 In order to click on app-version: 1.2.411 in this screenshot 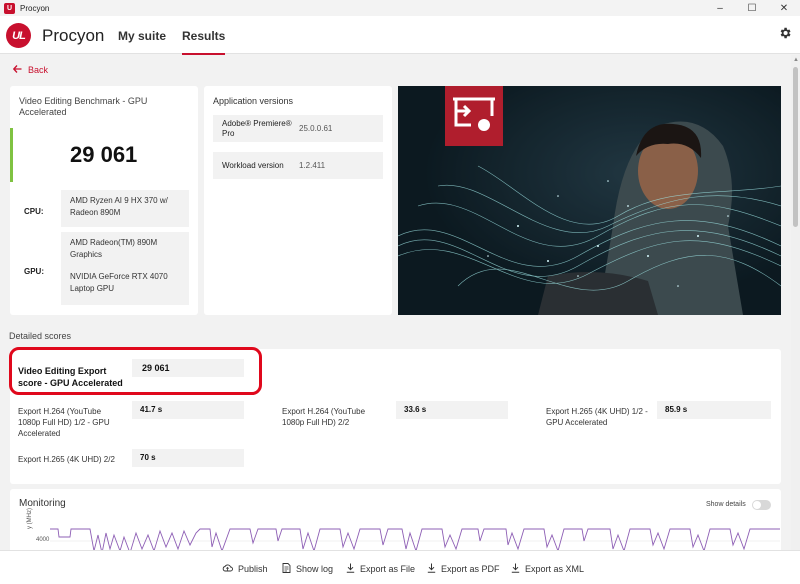, I will do `click(312, 165)`.